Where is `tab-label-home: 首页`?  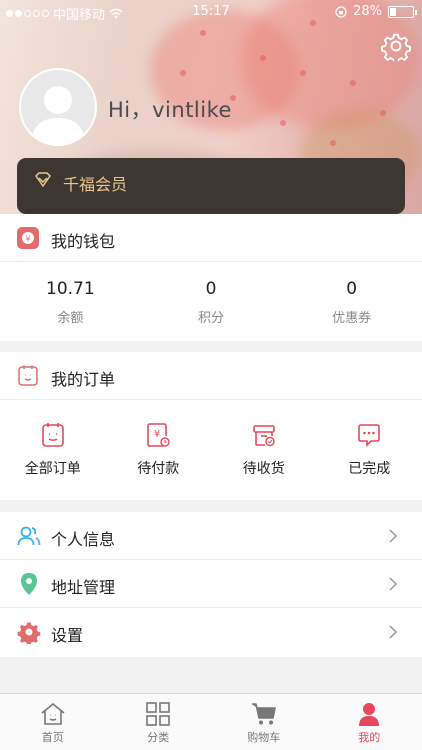 tab-label-home: 首页 is located at coordinates (52, 737).